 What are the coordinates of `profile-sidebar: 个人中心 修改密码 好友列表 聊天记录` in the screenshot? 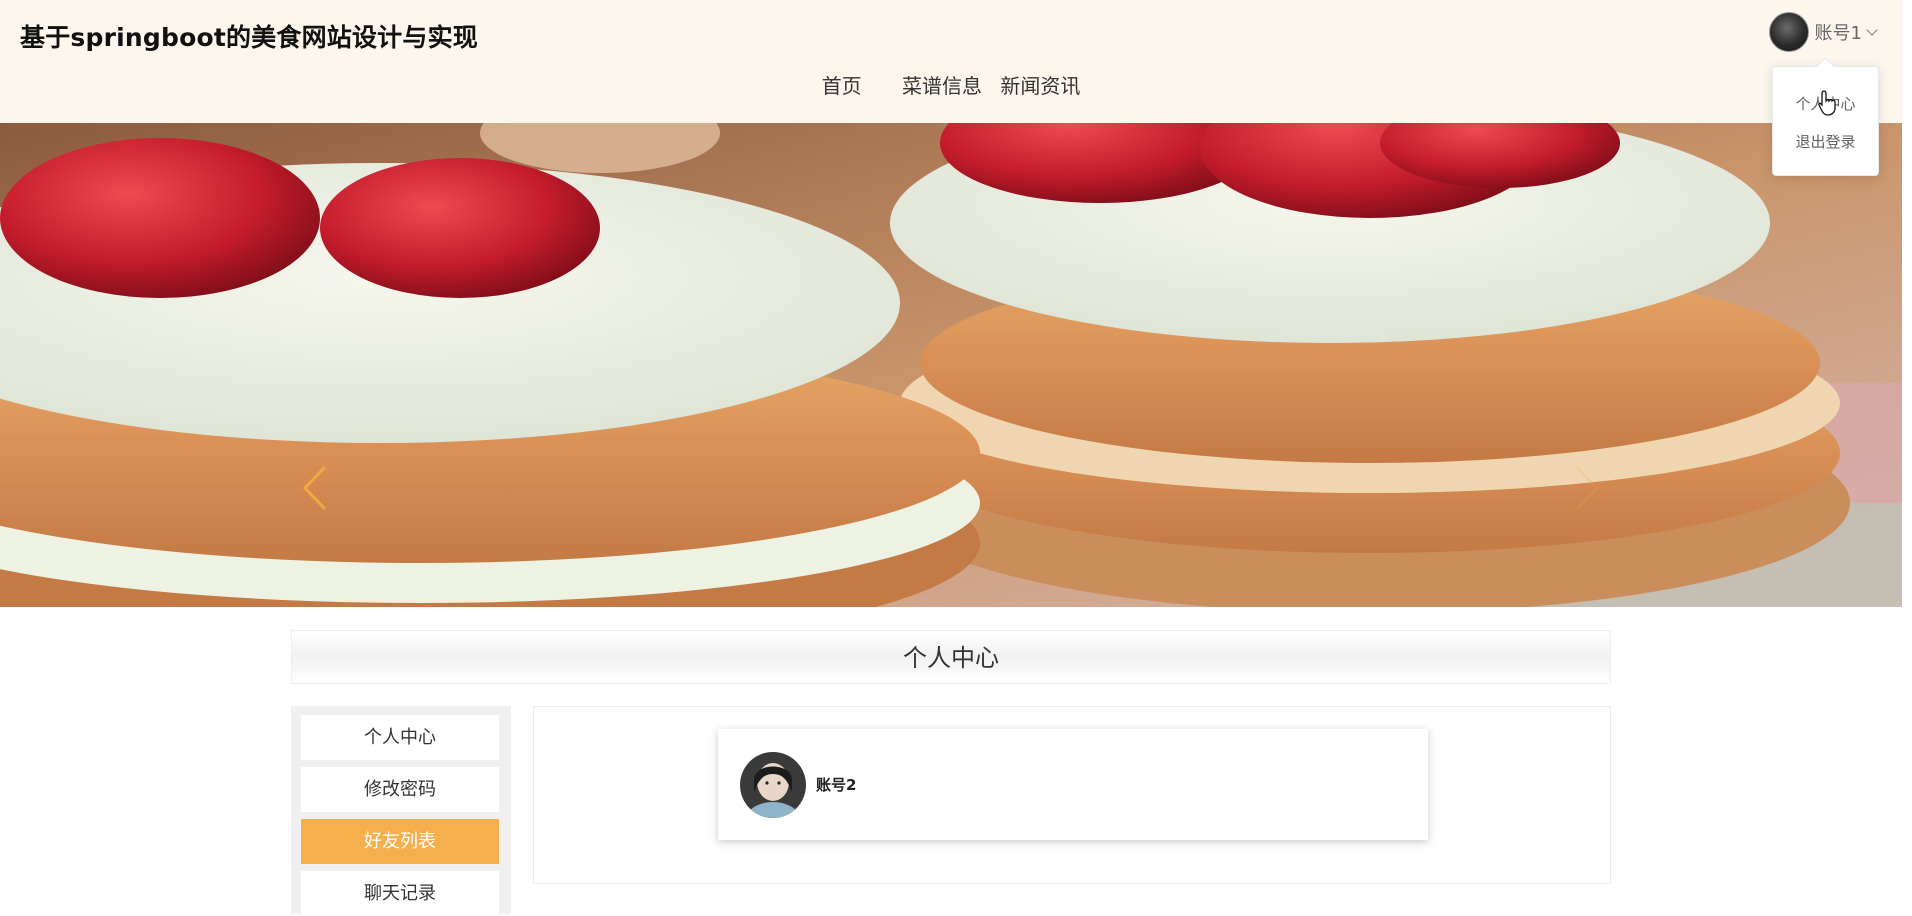 It's located at (401, 811).